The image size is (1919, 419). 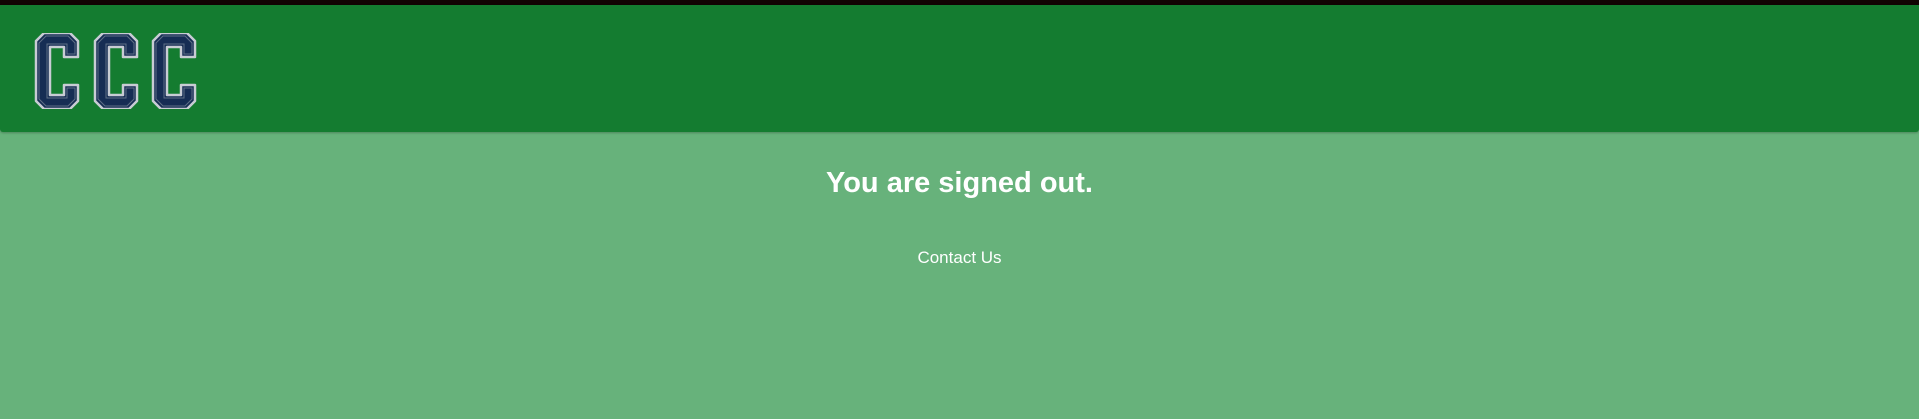 I want to click on page-title: You are signed out., so click(x=959, y=183).